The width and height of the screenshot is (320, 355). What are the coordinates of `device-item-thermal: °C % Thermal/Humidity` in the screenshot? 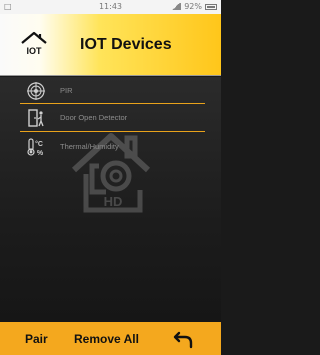 It's located at (112, 147).